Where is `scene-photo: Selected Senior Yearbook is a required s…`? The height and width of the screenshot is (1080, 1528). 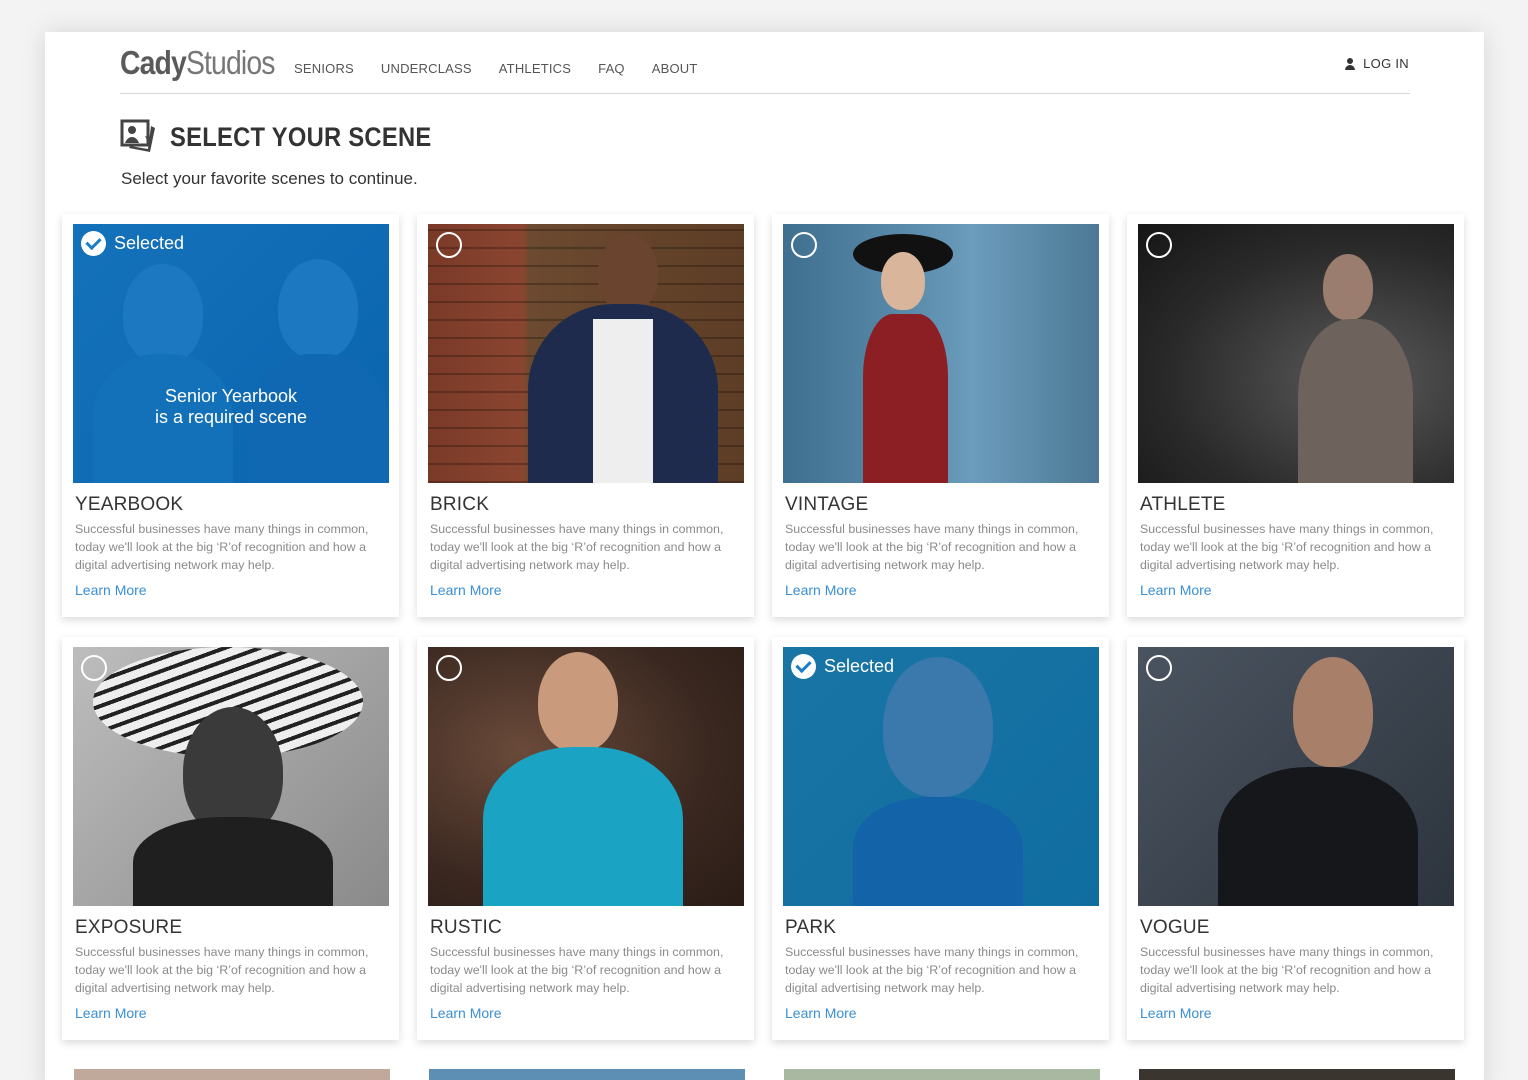
scene-photo: Selected Senior Yearbook is a required s… is located at coordinates (231, 353).